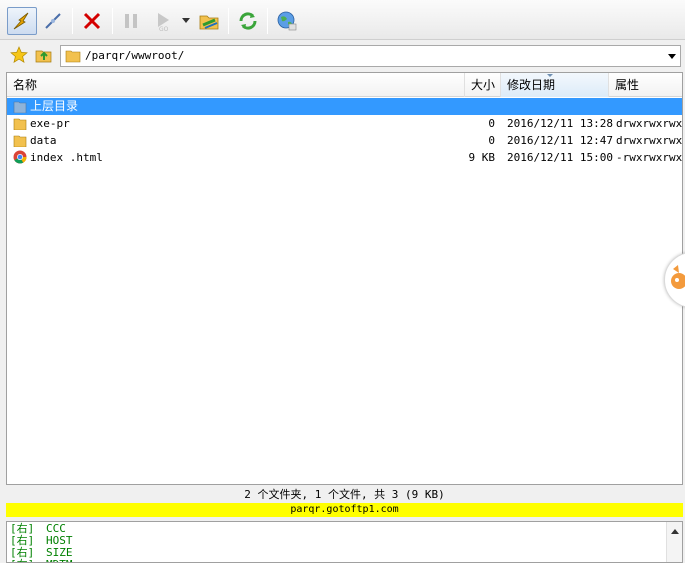  What do you see at coordinates (672, 56) in the screenshot?
I see `path-dropdown-chevron-down-icon` at bounding box center [672, 56].